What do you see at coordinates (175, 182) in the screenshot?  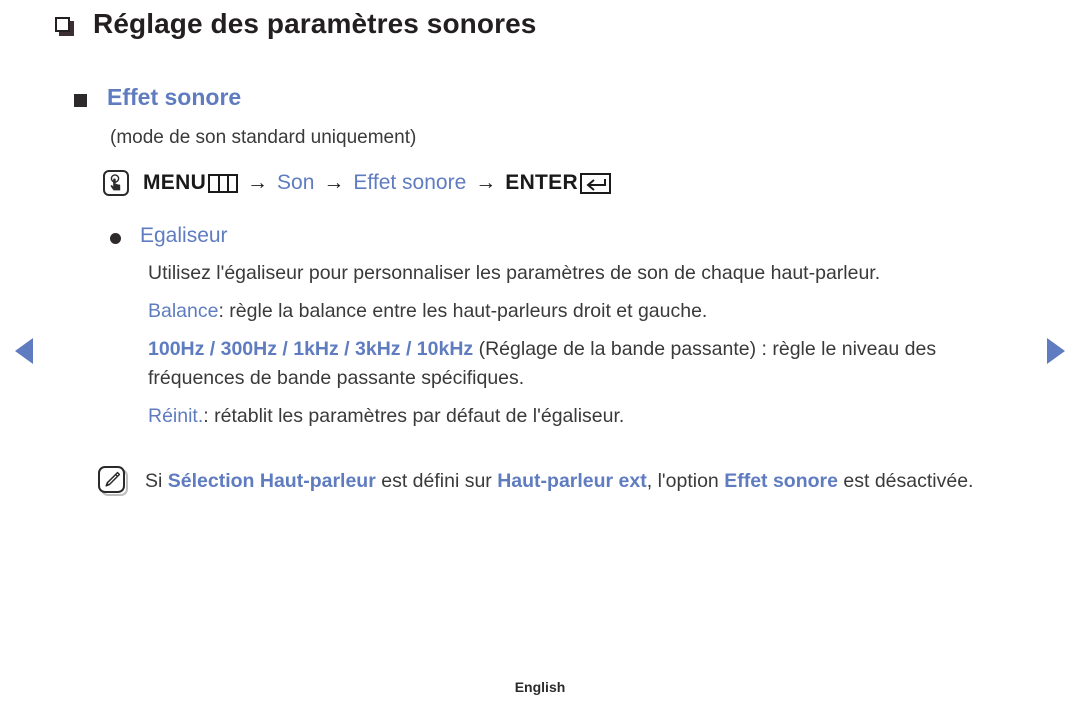 I see `menu-label: MENU` at bounding box center [175, 182].